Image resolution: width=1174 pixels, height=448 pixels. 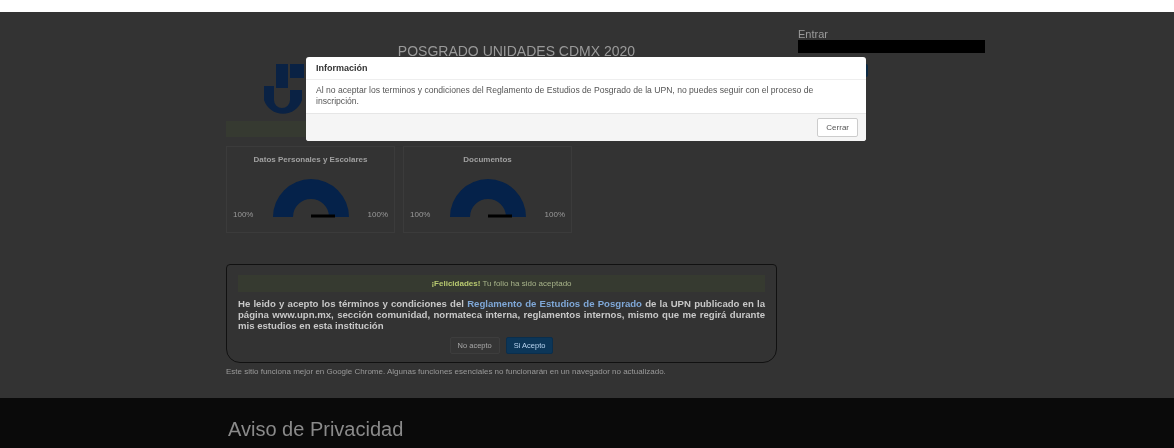 What do you see at coordinates (501, 283) in the screenshot?
I see `success-alert: ¡Felicidades! Tu folio ha sido aceptado` at bounding box center [501, 283].